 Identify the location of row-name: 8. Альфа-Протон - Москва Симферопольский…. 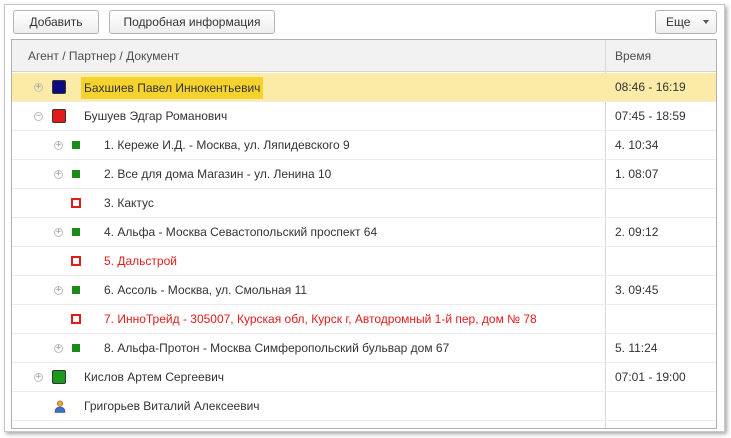
(277, 348).